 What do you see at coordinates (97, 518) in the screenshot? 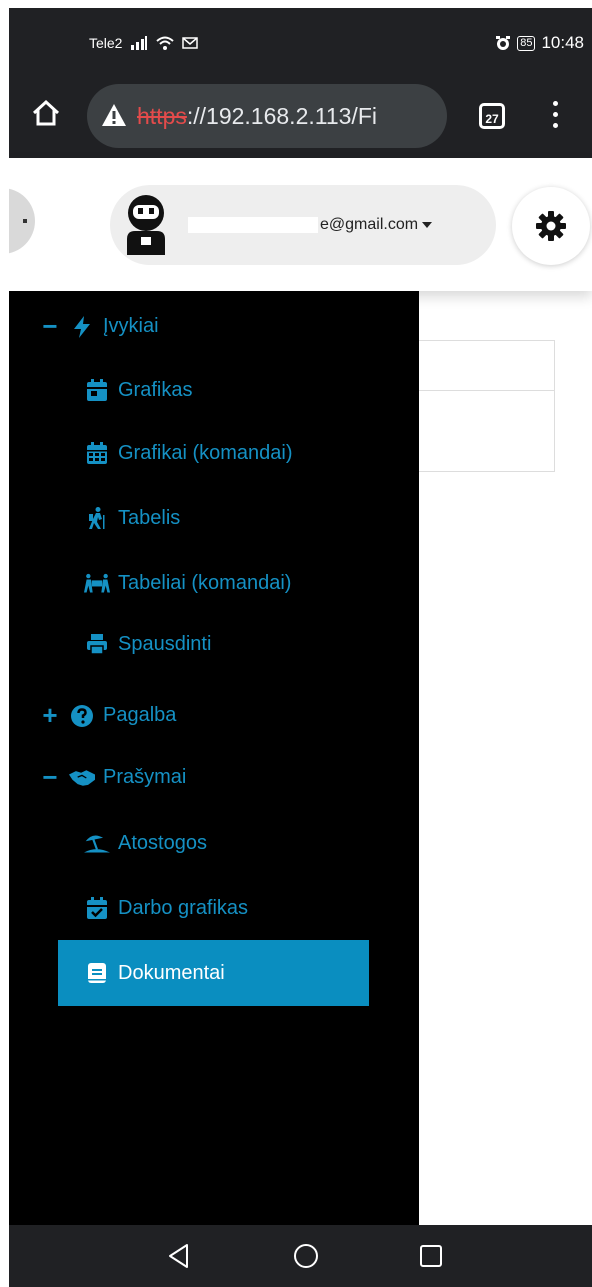
I see `hiking-person-icon` at bounding box center [97, 518].